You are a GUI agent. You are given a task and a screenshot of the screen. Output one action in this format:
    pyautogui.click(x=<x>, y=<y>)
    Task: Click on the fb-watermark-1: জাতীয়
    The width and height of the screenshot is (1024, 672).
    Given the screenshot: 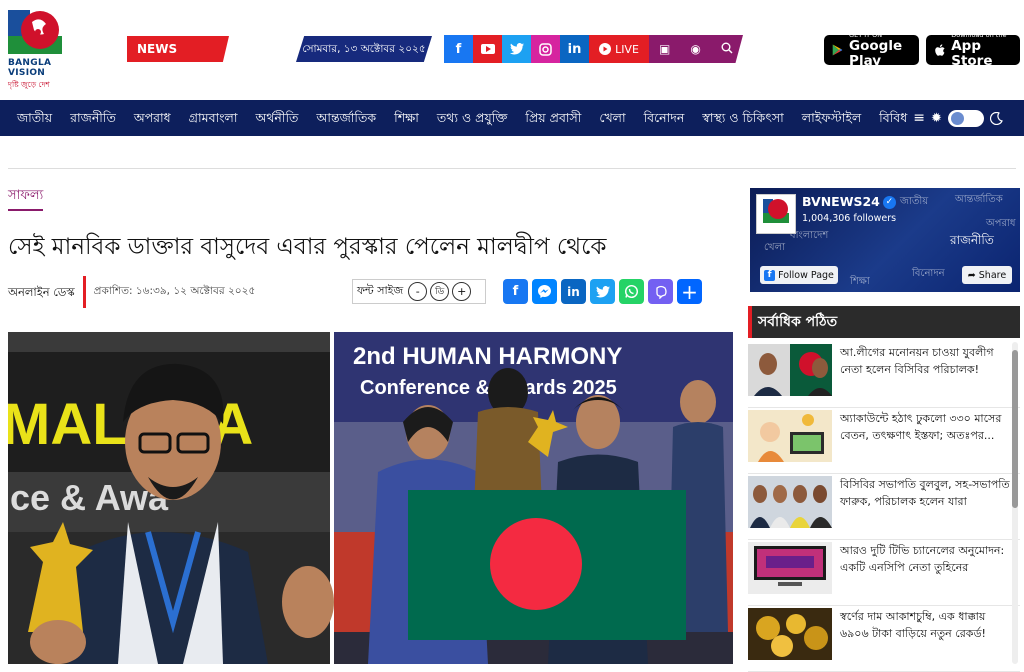 What is the action you would take?
    pyautogui.click(x=914, y=201)
    